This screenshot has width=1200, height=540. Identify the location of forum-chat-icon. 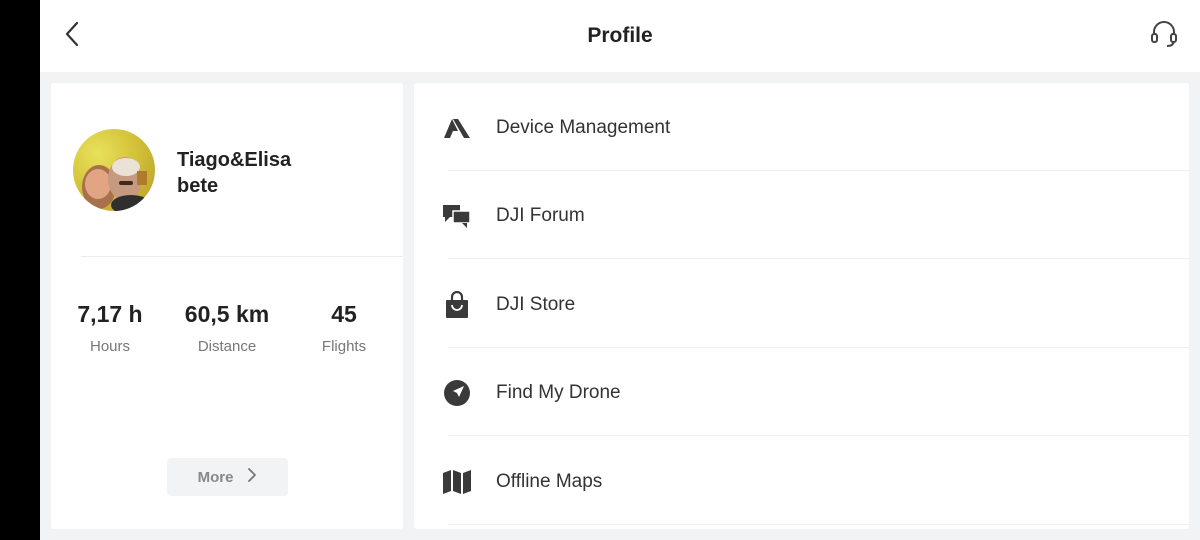
(457, 216).